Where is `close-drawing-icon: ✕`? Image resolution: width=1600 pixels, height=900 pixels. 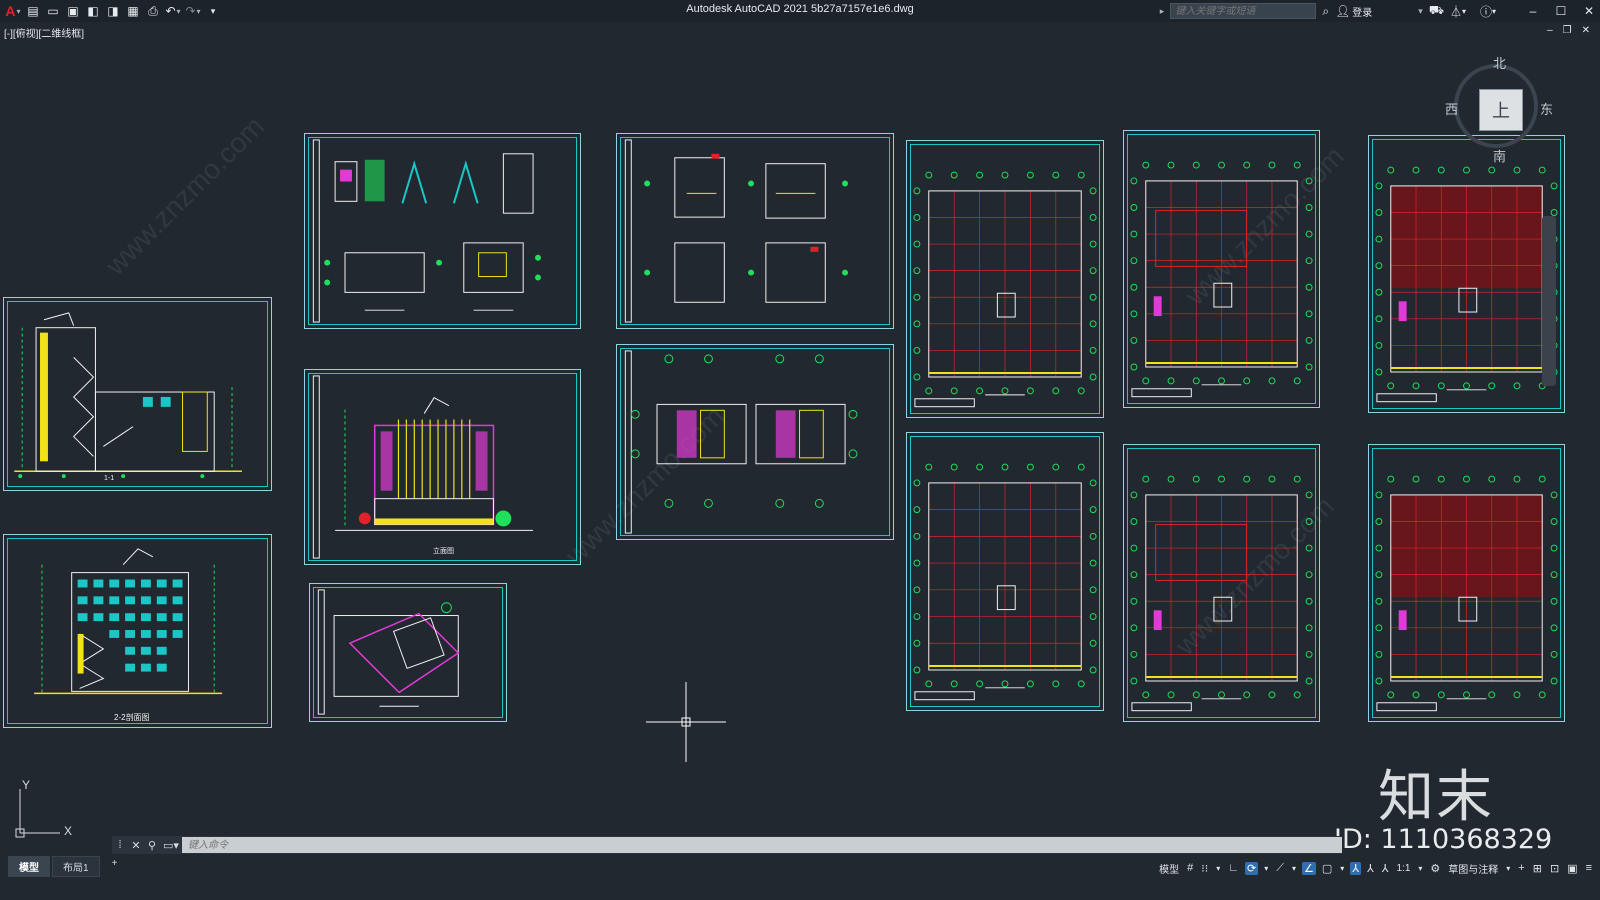 close-drawing-icon: ✕ is located at coordinates (1586, 30).